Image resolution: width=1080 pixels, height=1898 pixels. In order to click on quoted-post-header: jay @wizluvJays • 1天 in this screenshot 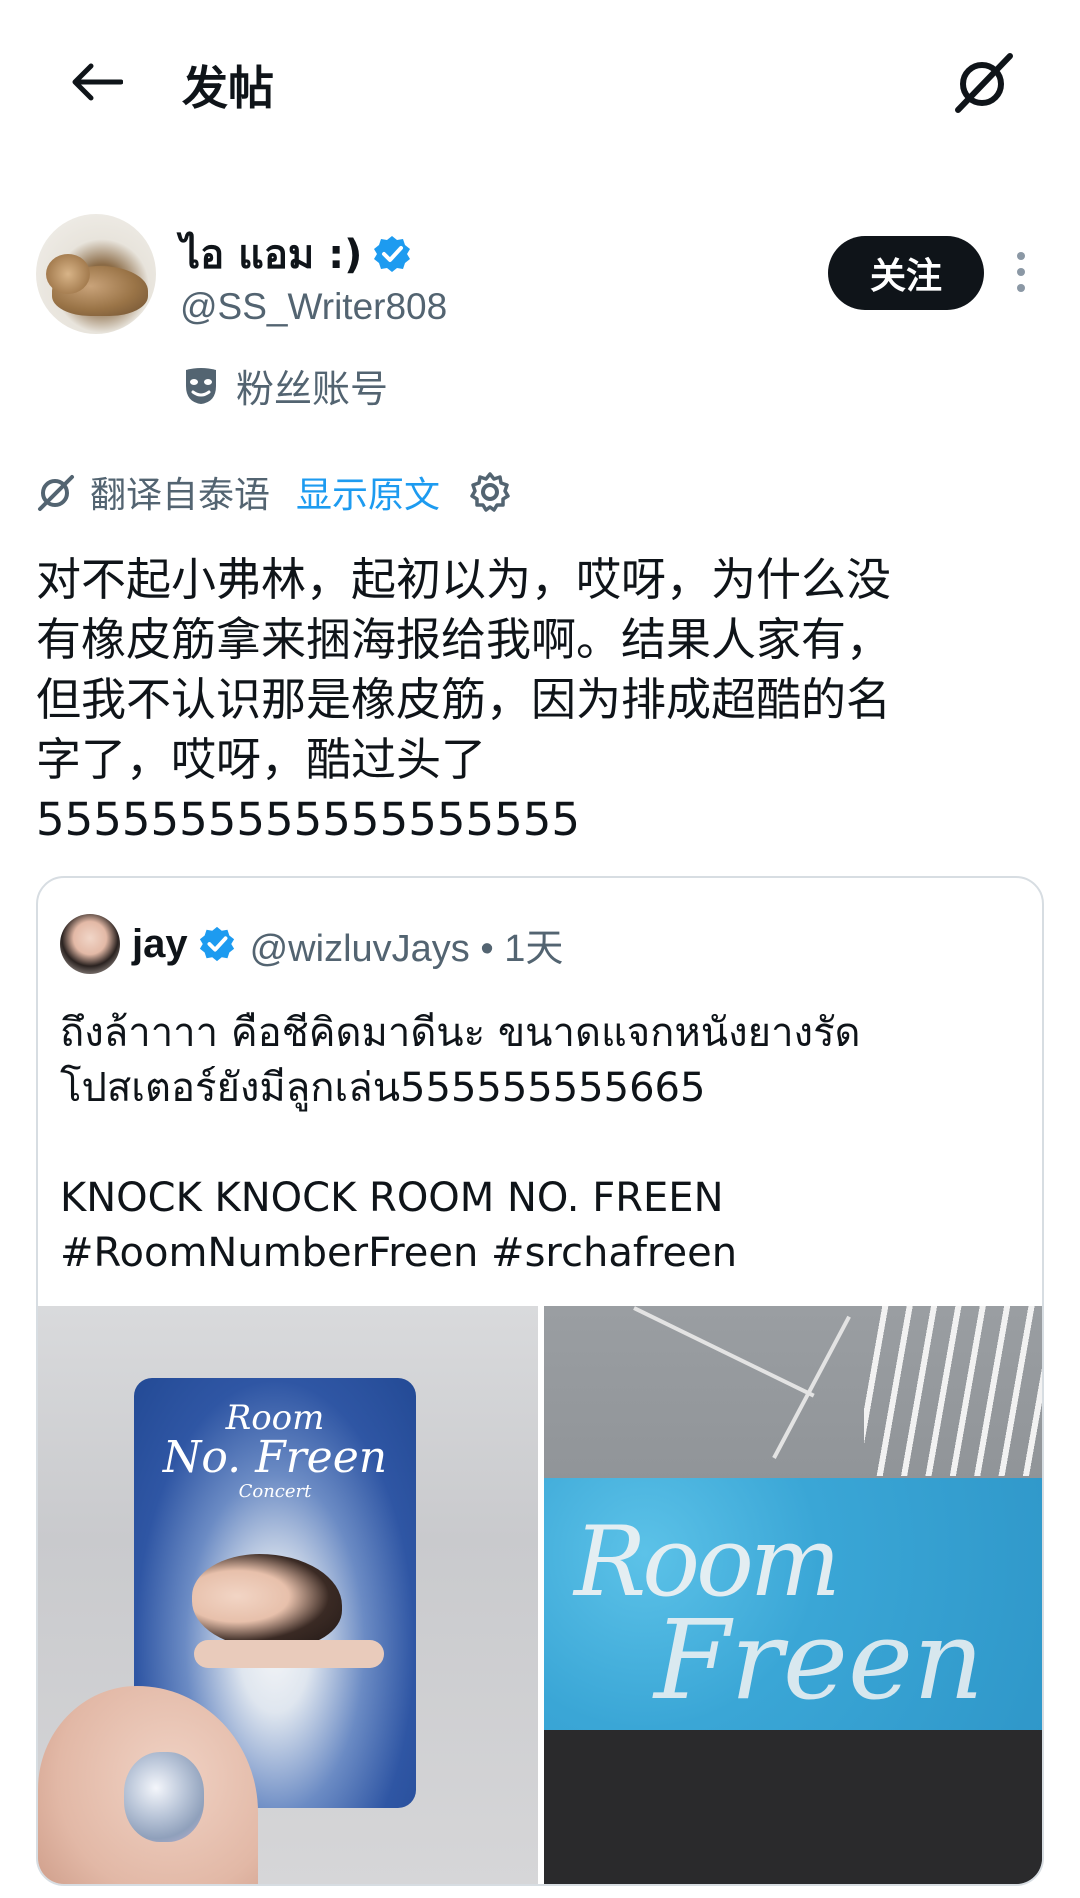, I will do `click(311, 944)`.